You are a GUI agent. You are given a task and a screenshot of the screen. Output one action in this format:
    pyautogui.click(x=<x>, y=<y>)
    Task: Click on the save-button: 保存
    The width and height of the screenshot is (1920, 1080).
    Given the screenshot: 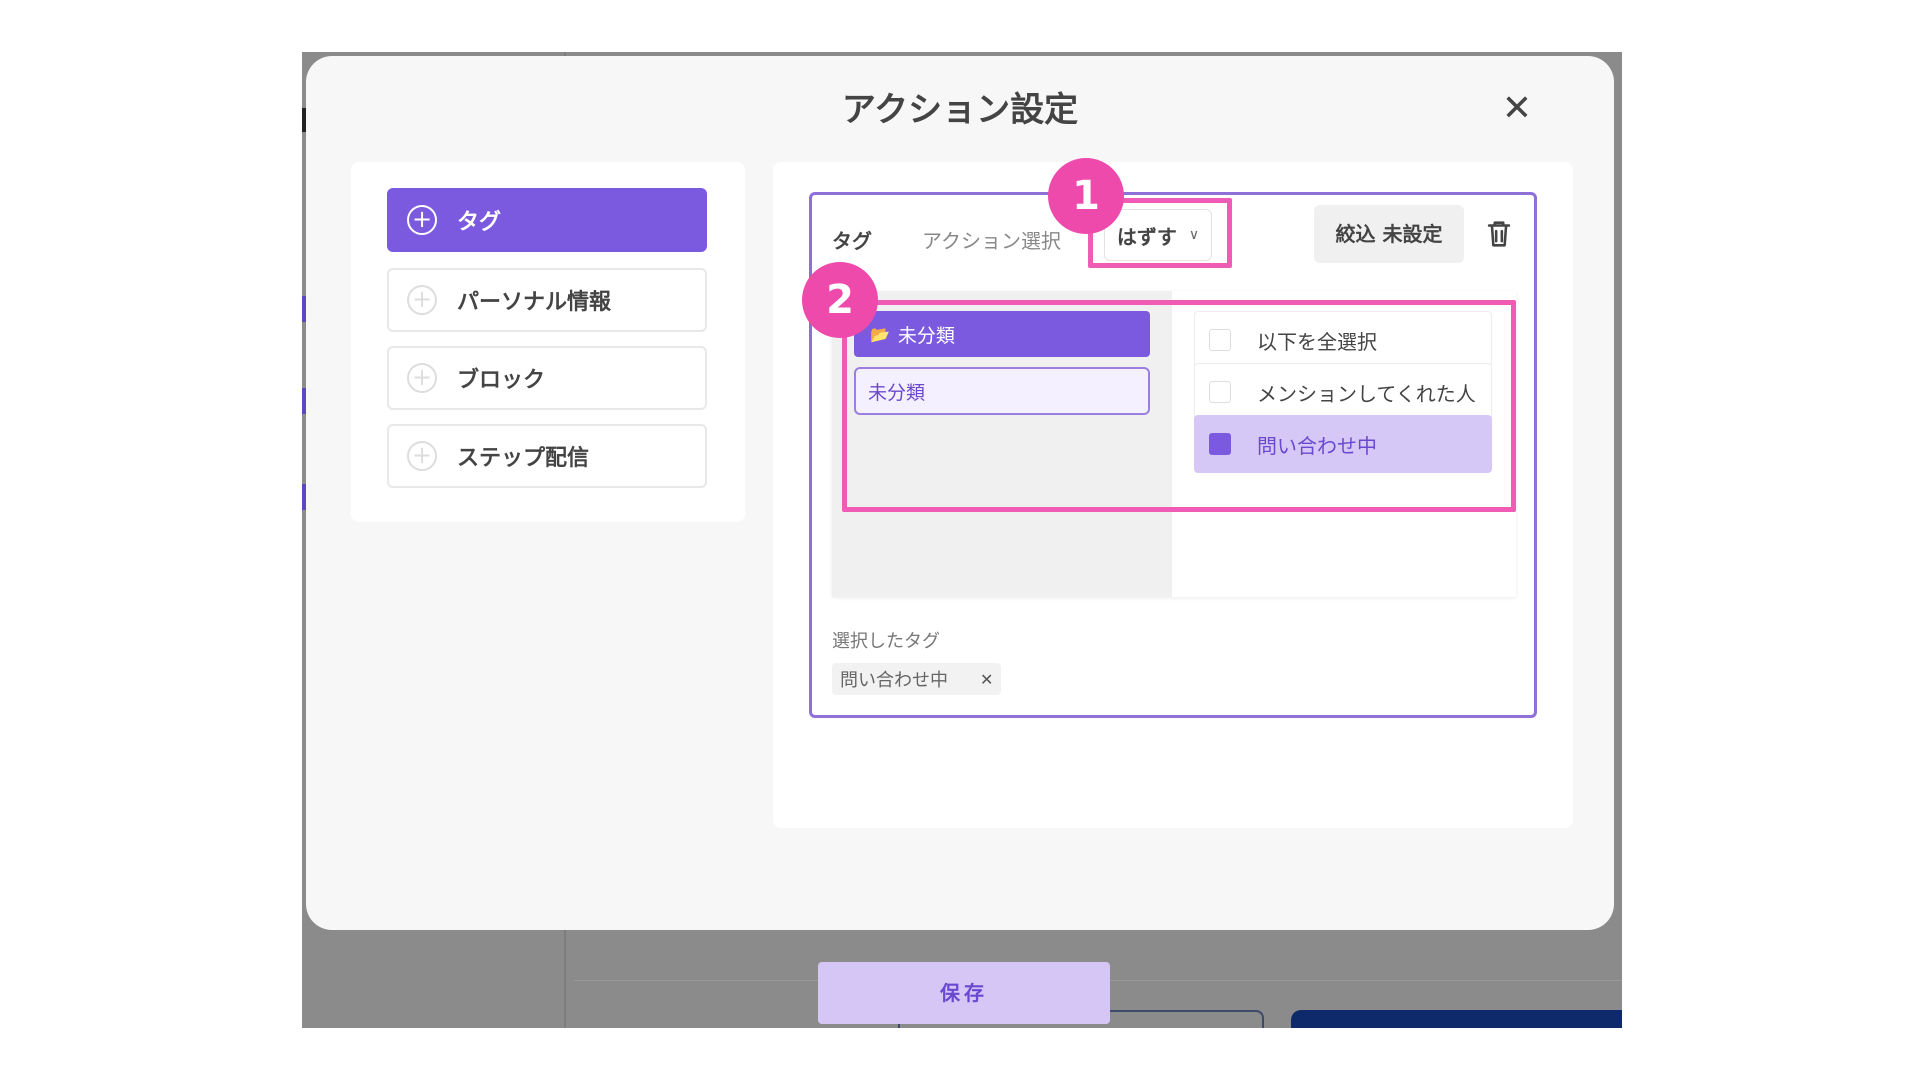 What is the action you would take?
    pyautogui.click(x=964, y=993)
    